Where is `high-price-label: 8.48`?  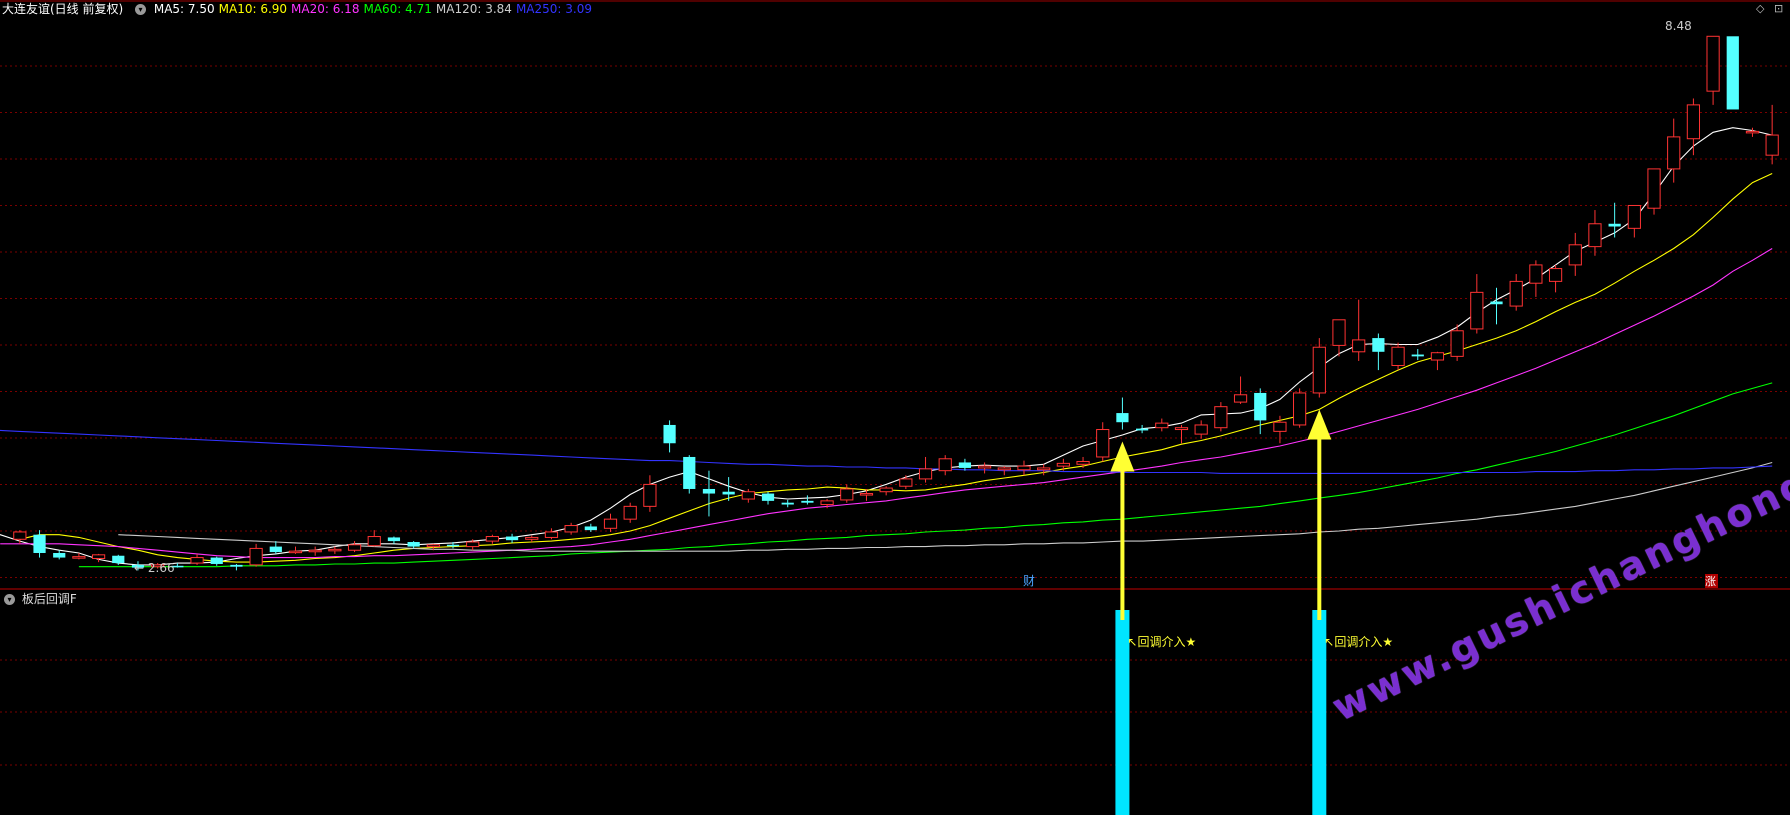
high-price-label: 8.48 is located at coordinates (1678, 26).